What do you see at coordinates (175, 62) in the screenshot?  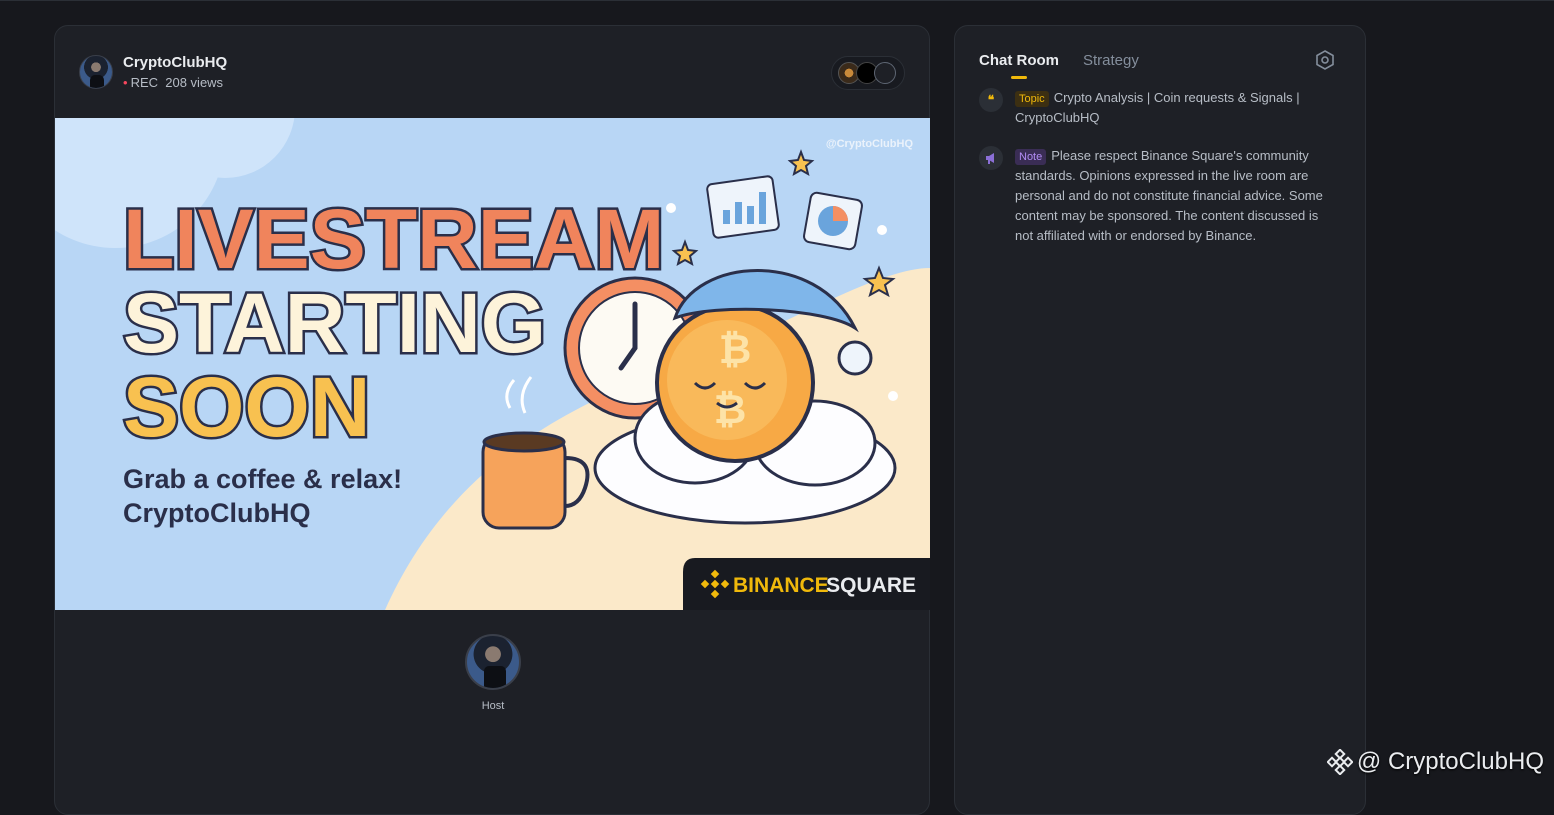 I see `channel-name: CryptoClubHQ` at bounding box center [175, 62].